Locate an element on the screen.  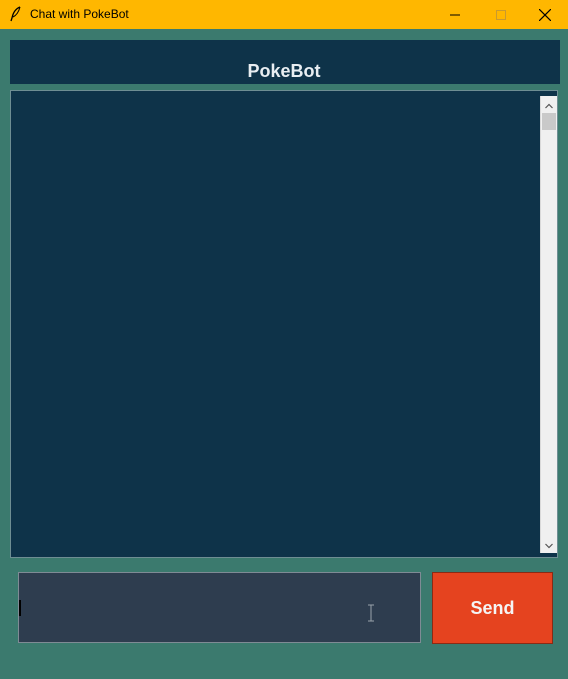
chevron-up-icon is located at coordinates (549, 105).